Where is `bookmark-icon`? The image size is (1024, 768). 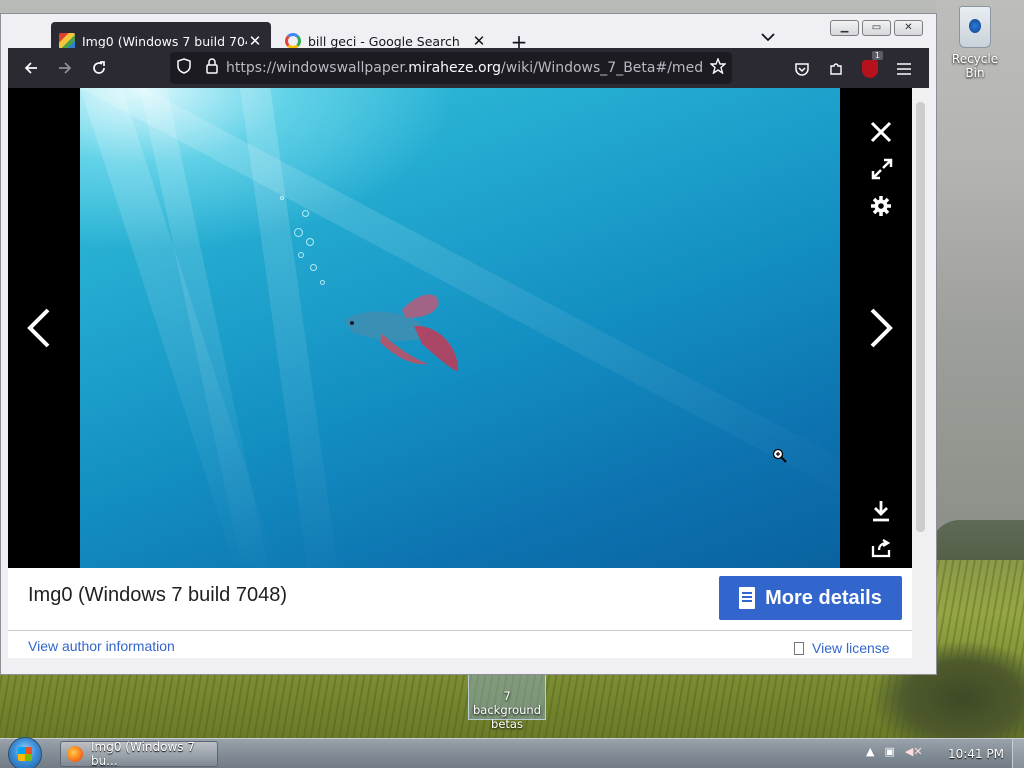
bookmark-icon is located at coordinates (799, 648).